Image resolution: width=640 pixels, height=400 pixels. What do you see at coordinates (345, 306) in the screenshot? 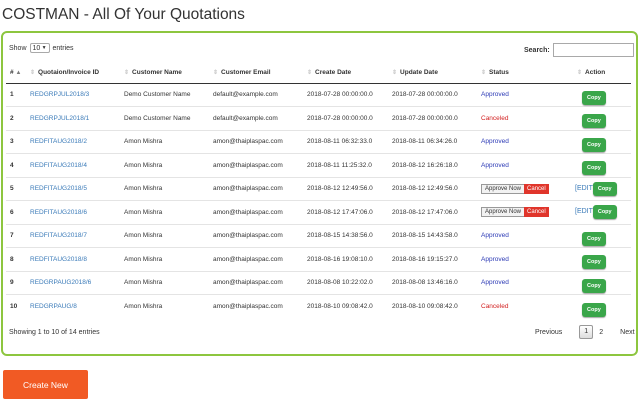
I see `create-date: 2018-08-10 09:08:42.0` at bounding box center [345, 306].